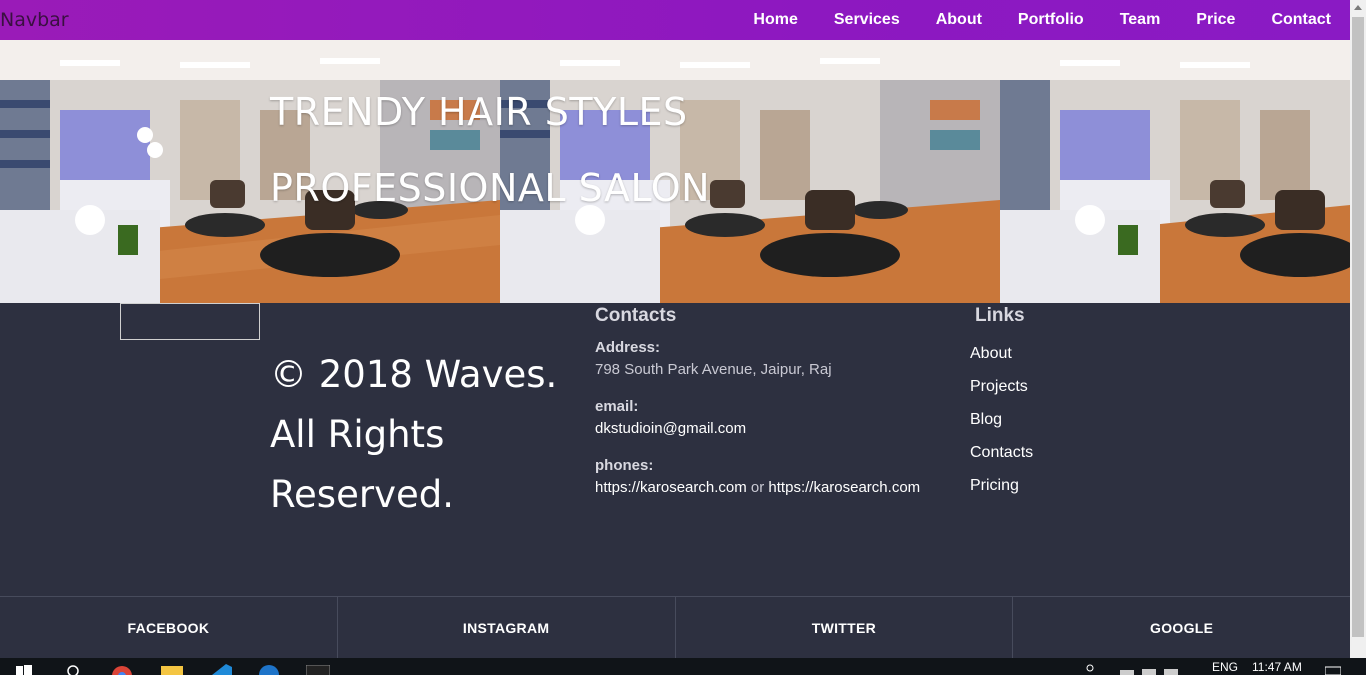  I want to click on email-link: dkstudioin@gmail.com, so click(670, 428).